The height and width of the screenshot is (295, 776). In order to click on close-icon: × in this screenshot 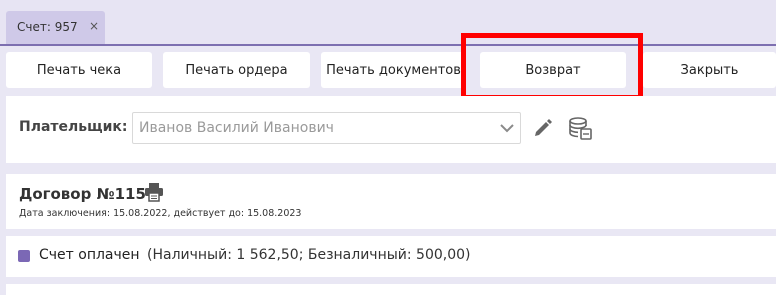, I will do `click(94, 26)`.